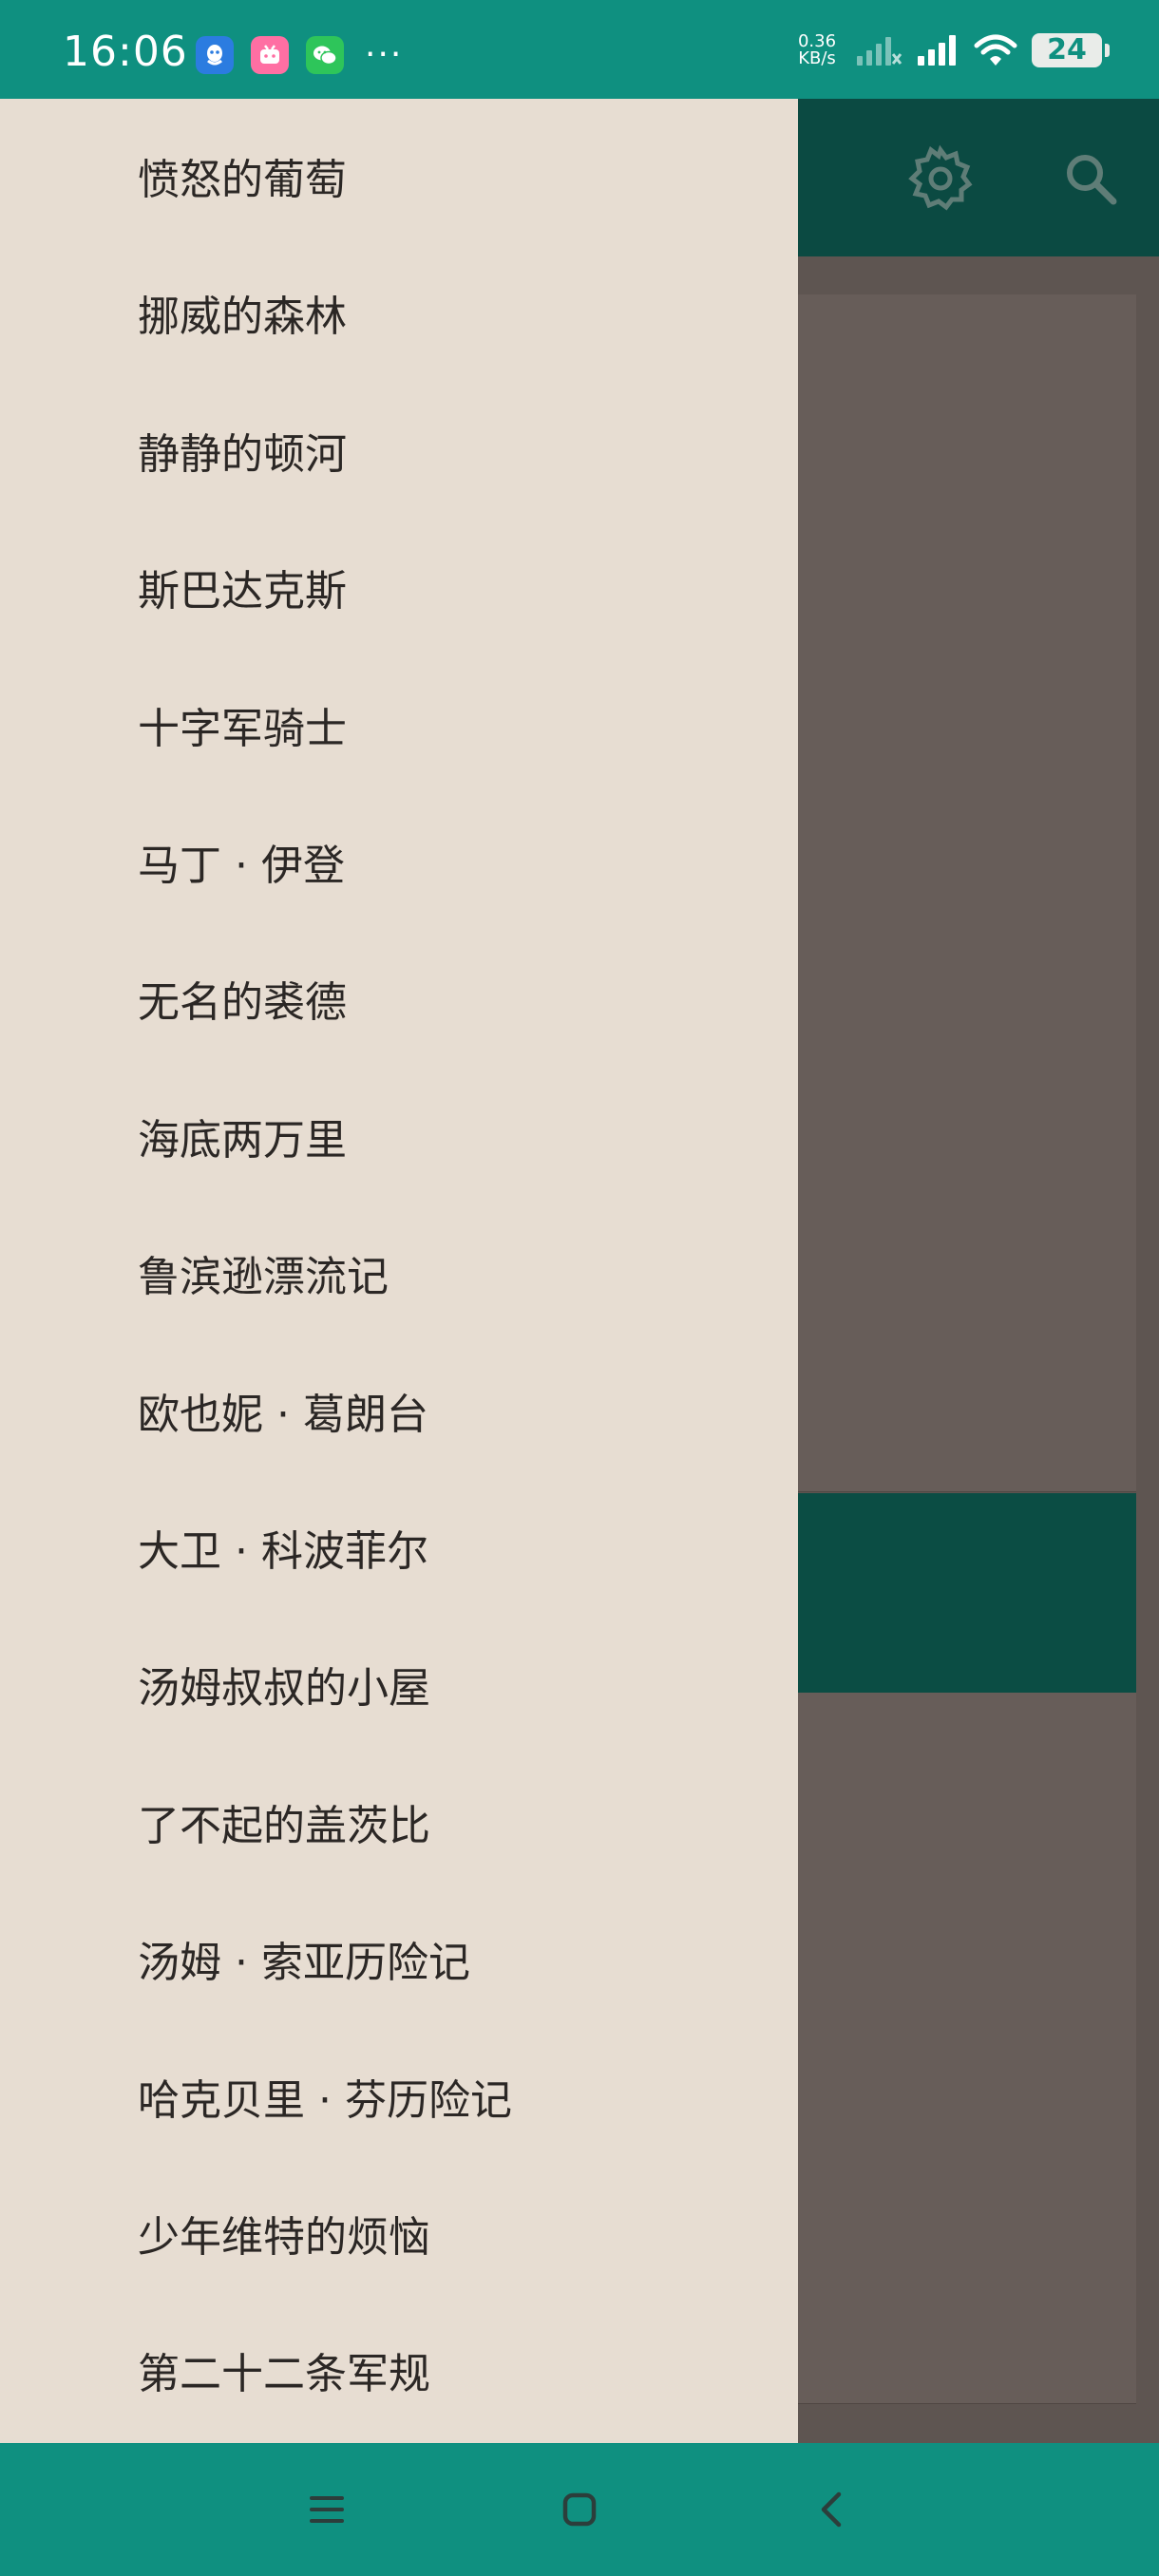 This screenshot has height=2576, width=1159. I want to click on background-list-row-selected, so click(967, 1593).